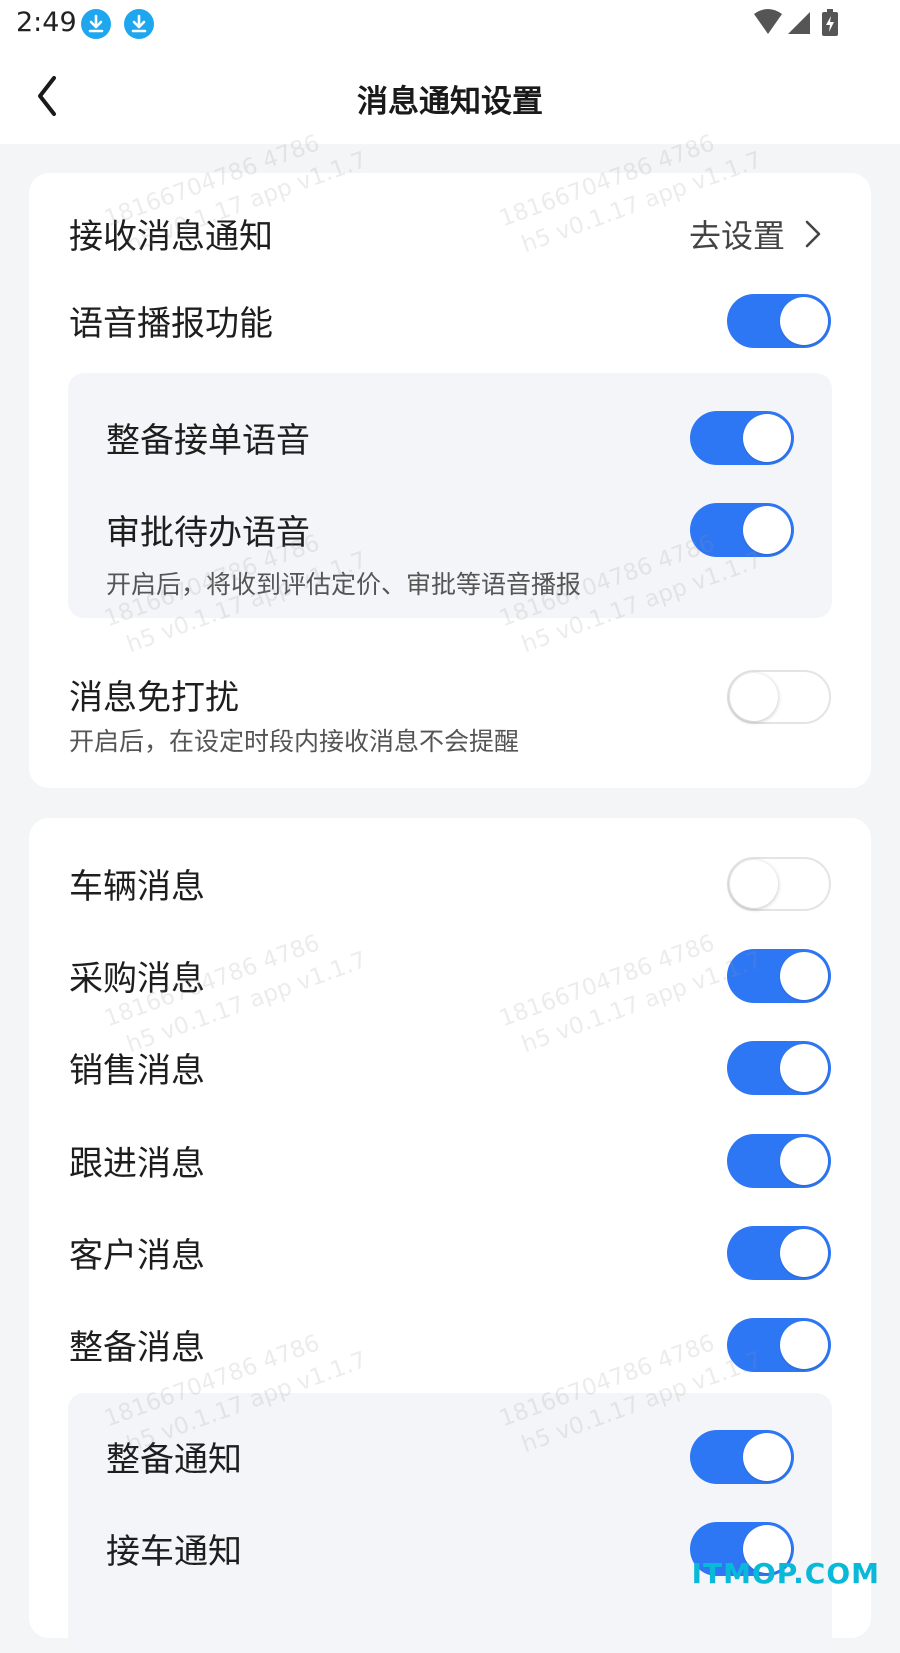 This screenshot has height=1653, width=900. I want to click on nav-bar: 消息通知设置, so click(450, 96).